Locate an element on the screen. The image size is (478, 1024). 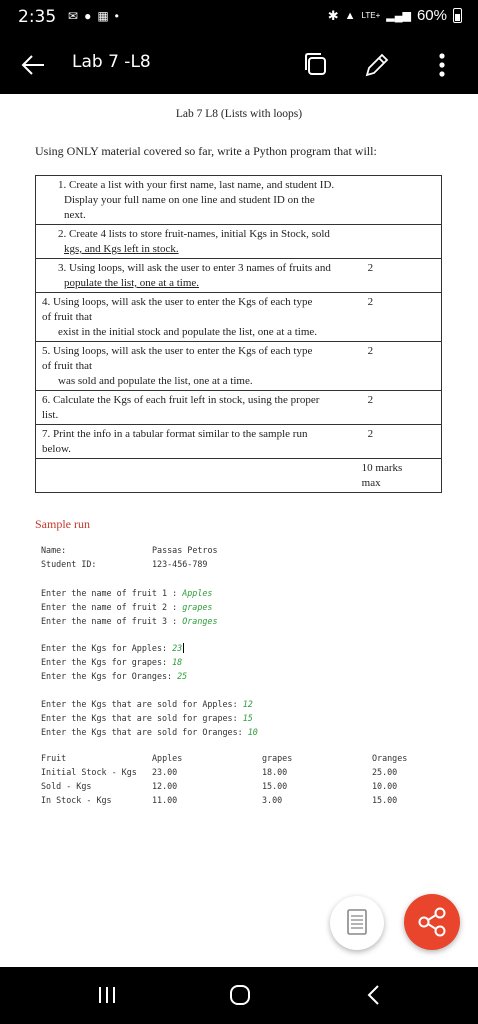
back-arrow-icon is located at coordinates (33, 65).